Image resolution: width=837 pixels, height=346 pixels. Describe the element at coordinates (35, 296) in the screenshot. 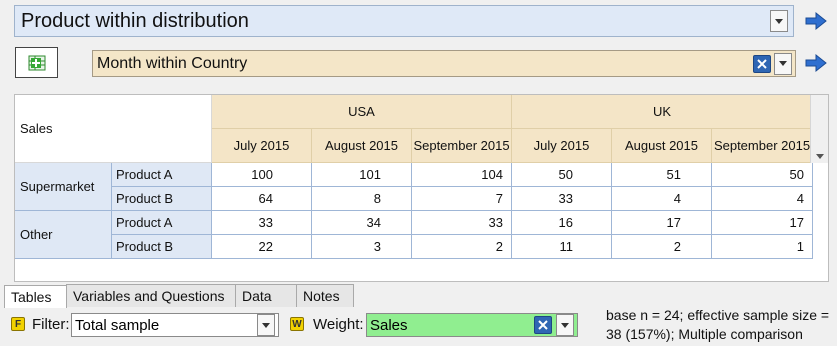

I see `tab-tables: Tables` at that location.